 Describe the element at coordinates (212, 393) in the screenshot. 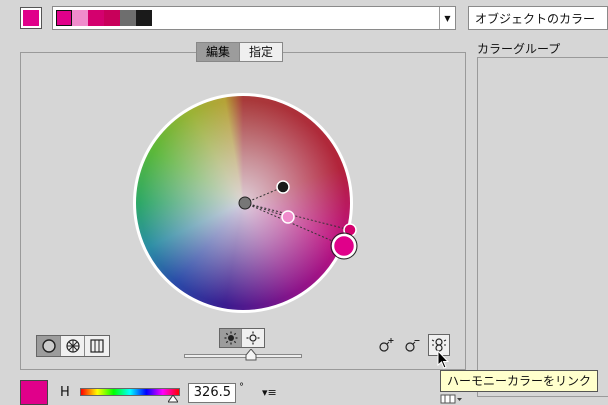

I see `hue-value-input: 326.5` at that location.